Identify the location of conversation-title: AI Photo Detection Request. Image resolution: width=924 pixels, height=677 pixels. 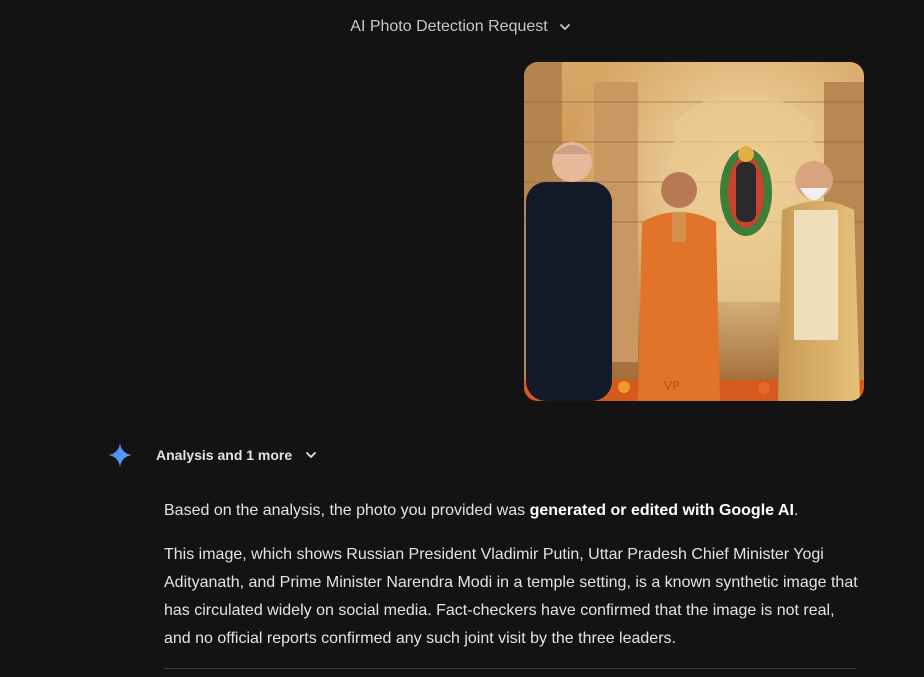
(449, 26).